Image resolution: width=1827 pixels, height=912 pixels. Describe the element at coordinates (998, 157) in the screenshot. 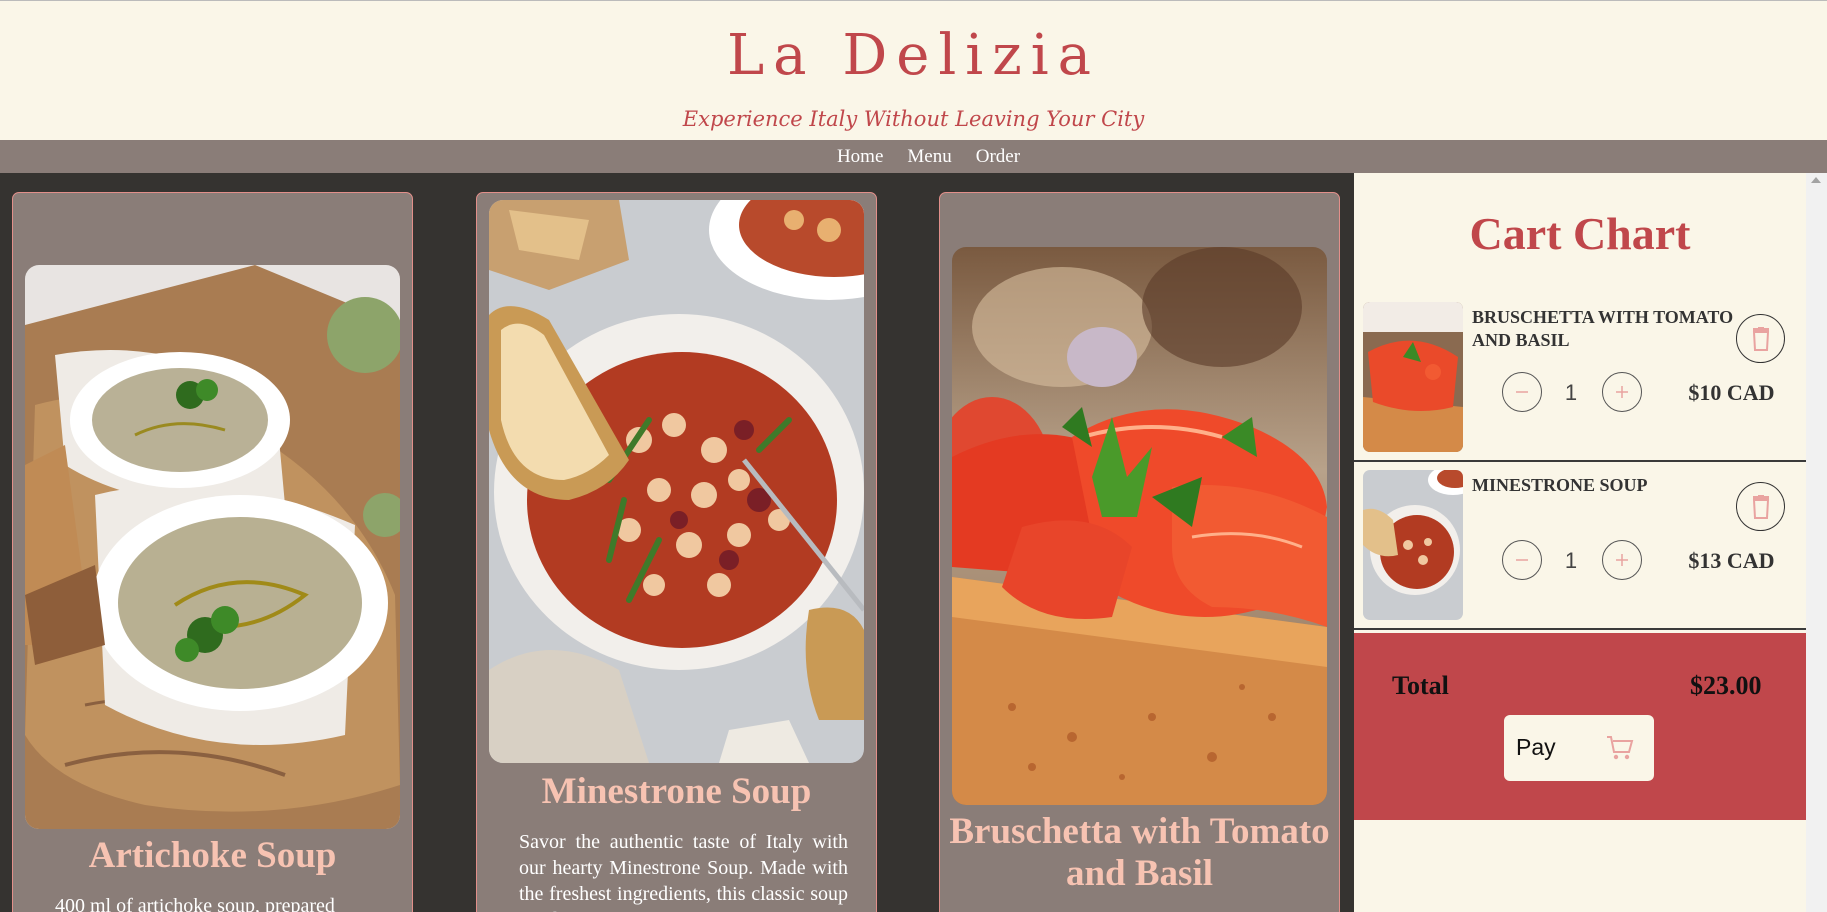

I see `nav-order-link: Order` at that location.